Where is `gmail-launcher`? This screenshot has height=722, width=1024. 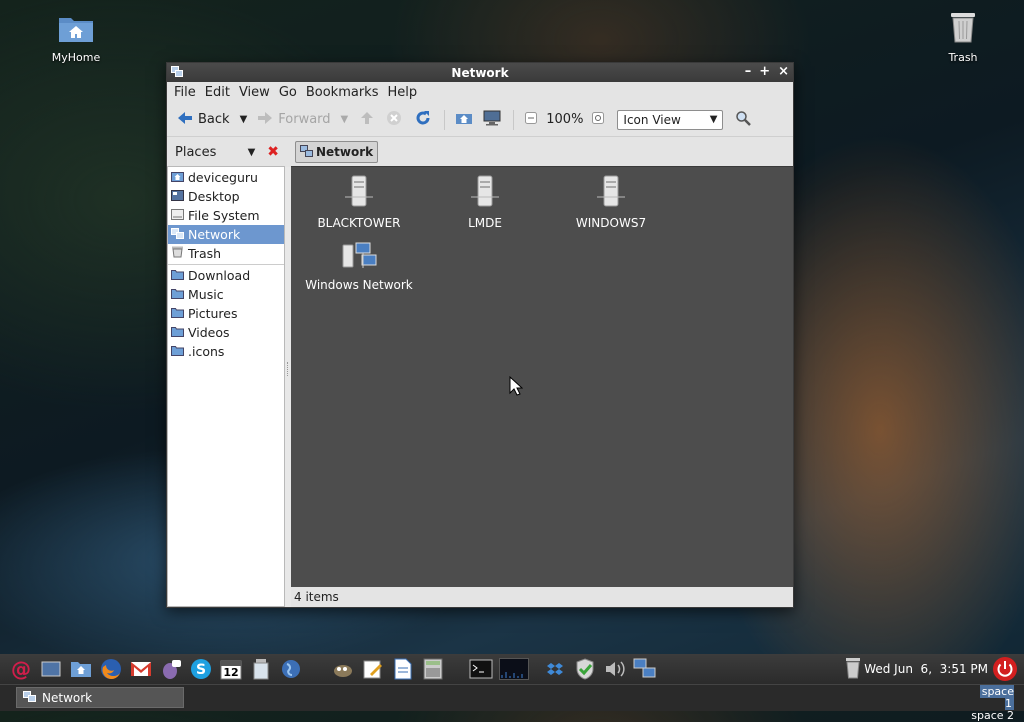
gmail-launcher is located at coordinates (141, 669).